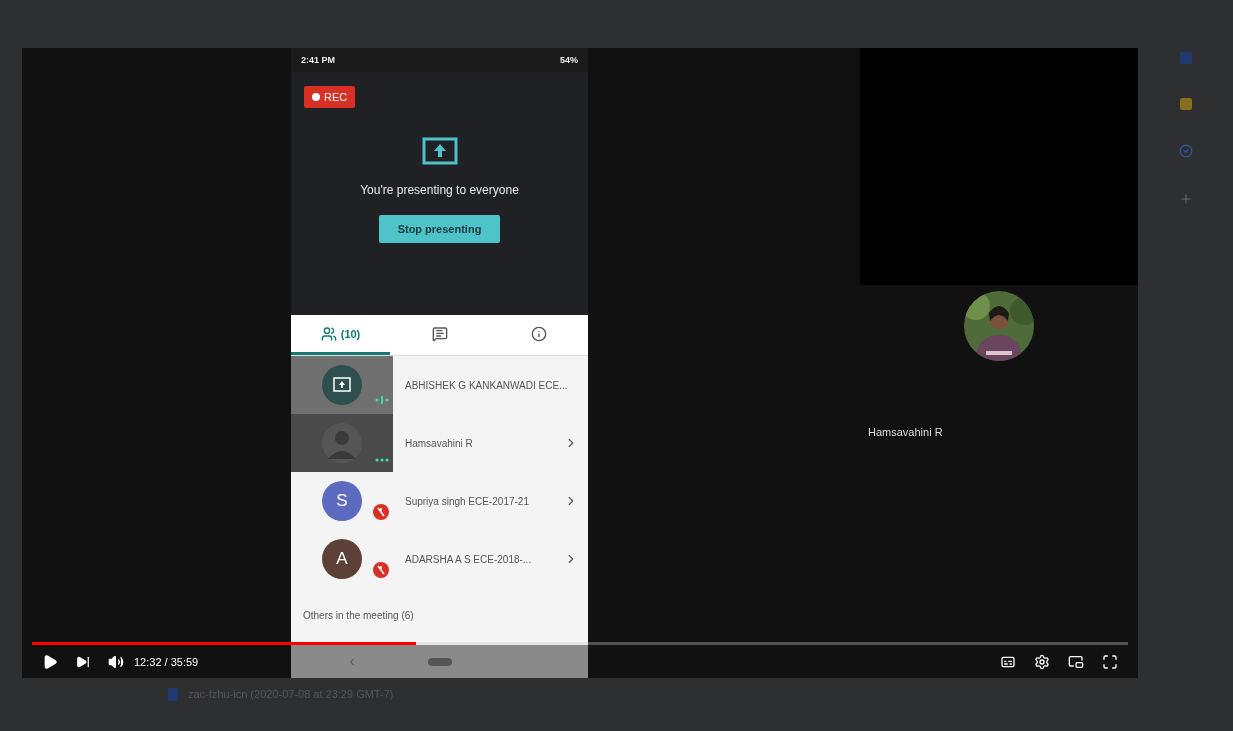 The width and height of the screenshot is (1233, 731). What do you see at coordinates (1110, 661) in the screenshot?
I see `fullscreen-button` at bounding box center [1110, 661].